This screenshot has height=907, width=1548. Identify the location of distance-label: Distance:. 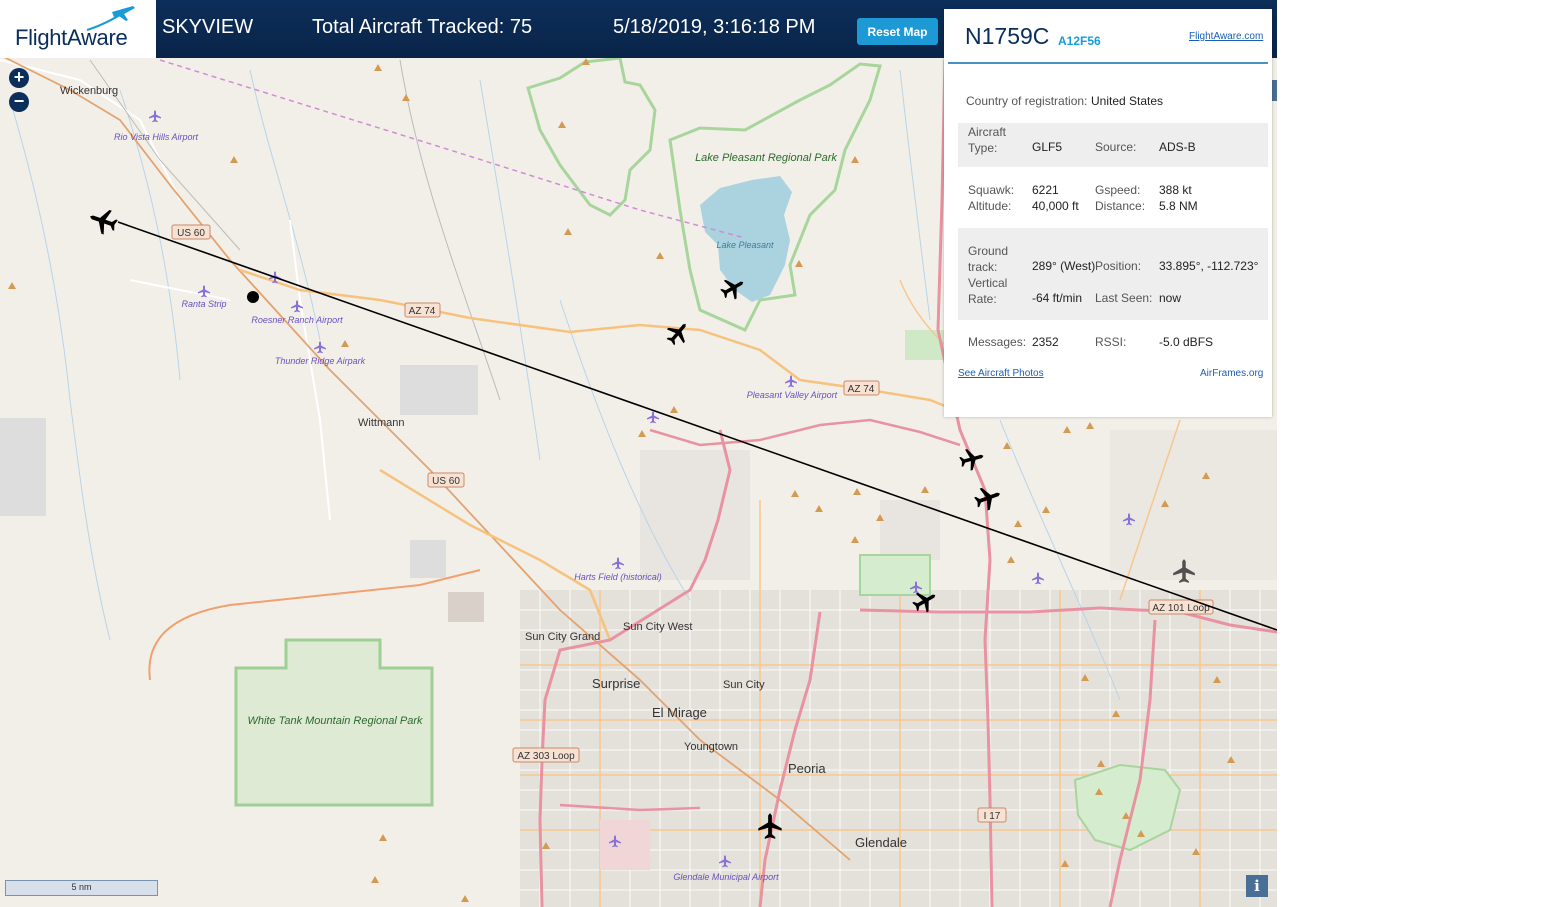
(1120, 206).